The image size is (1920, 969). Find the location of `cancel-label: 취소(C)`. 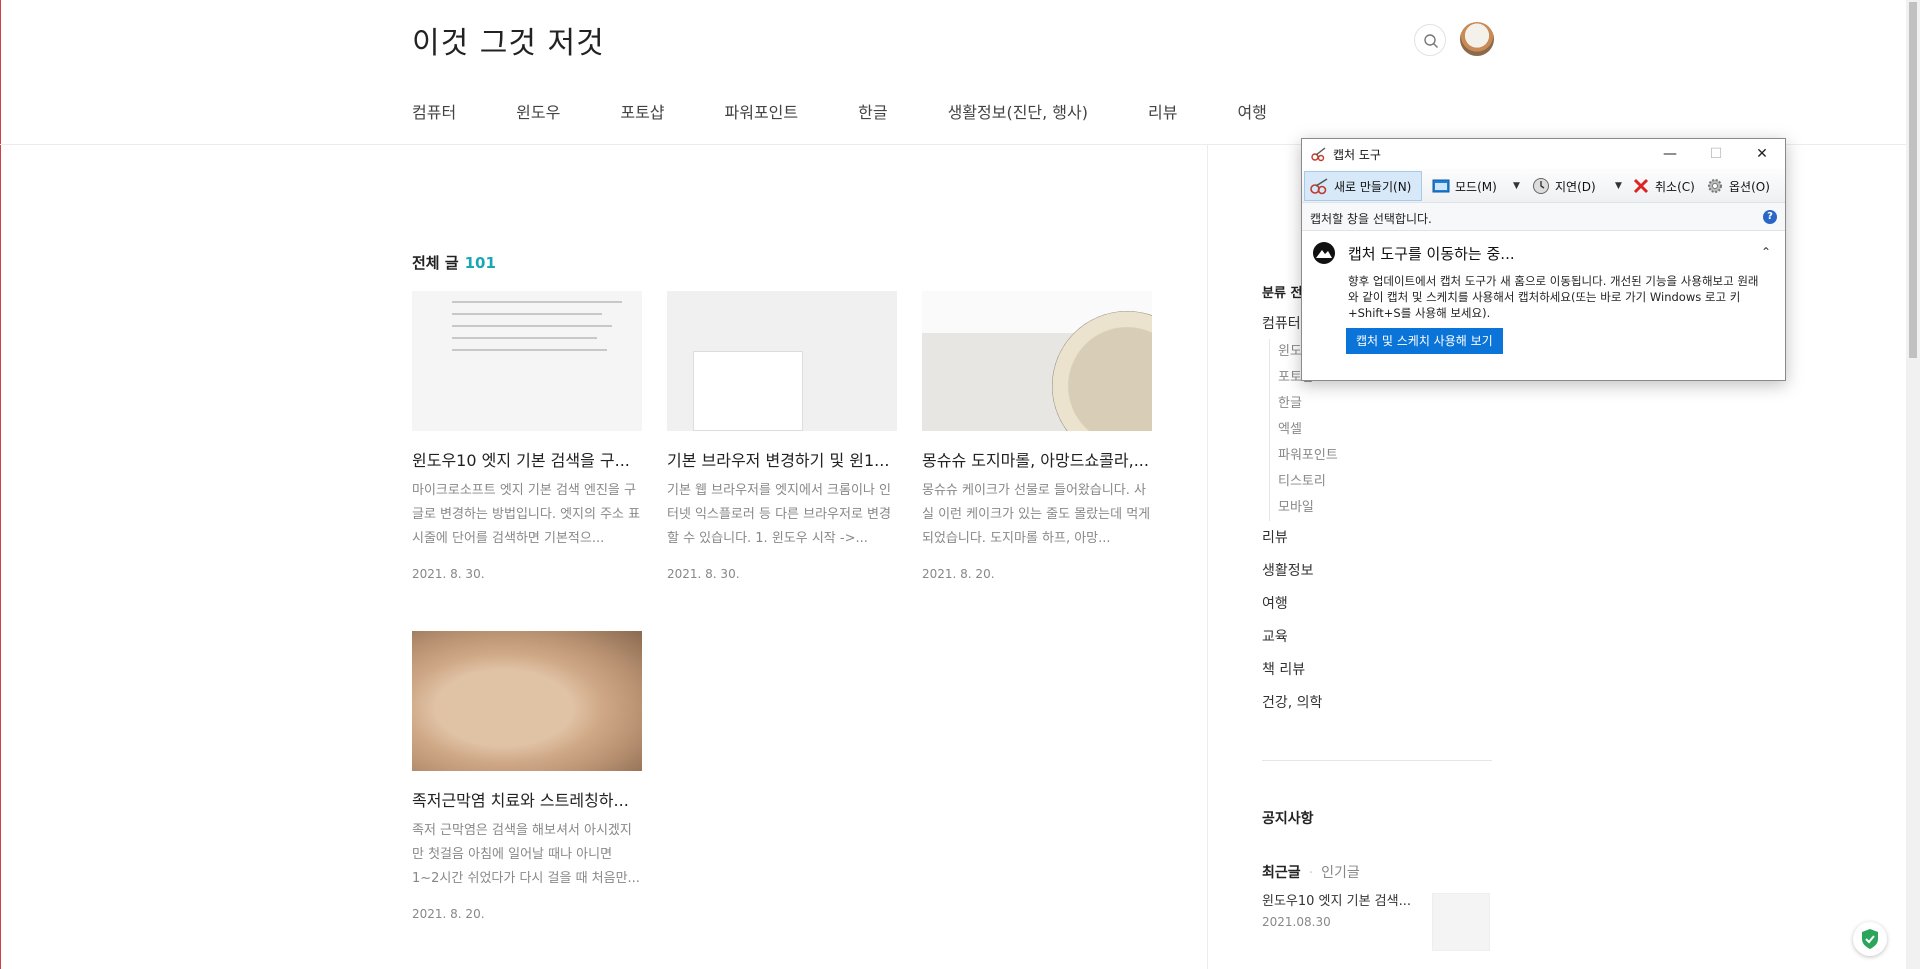

cancel-label: 취소(C) is located at coordinates (1675, 186).